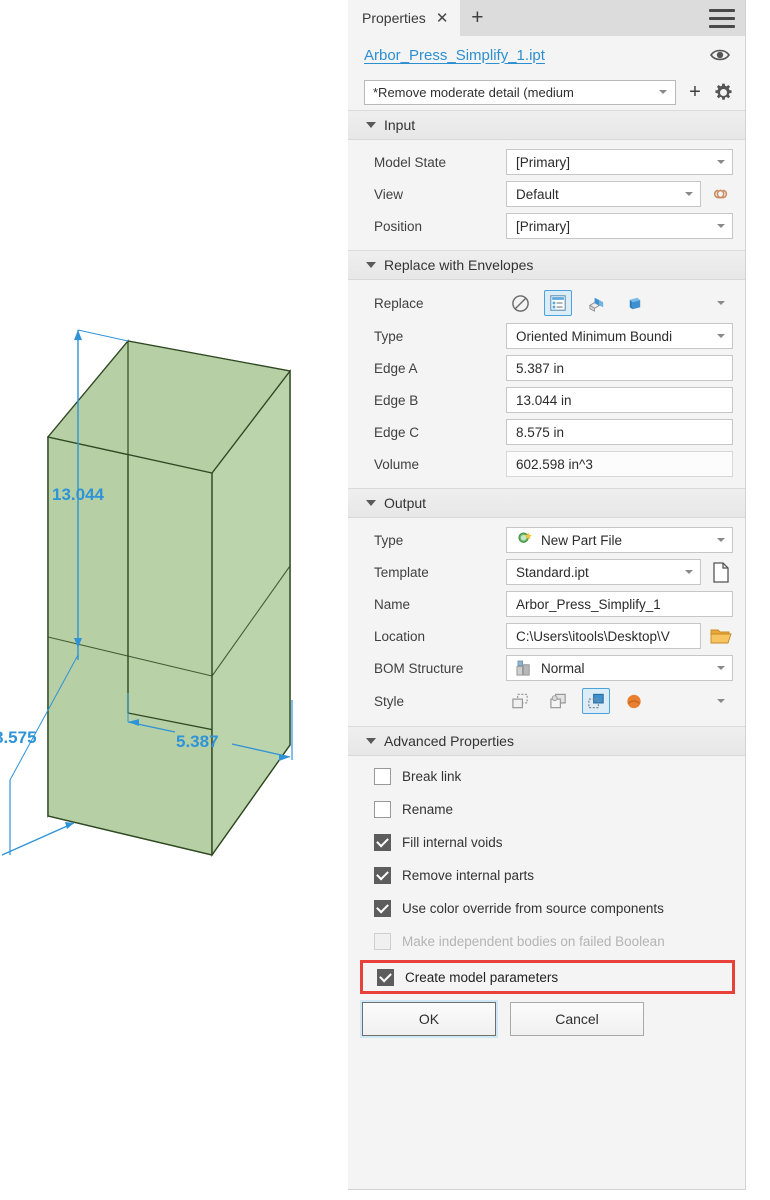  Describe the element at coordinates (603, 572) in the screenshot. I see `template-dropdown: Standard.ipt` at that location.